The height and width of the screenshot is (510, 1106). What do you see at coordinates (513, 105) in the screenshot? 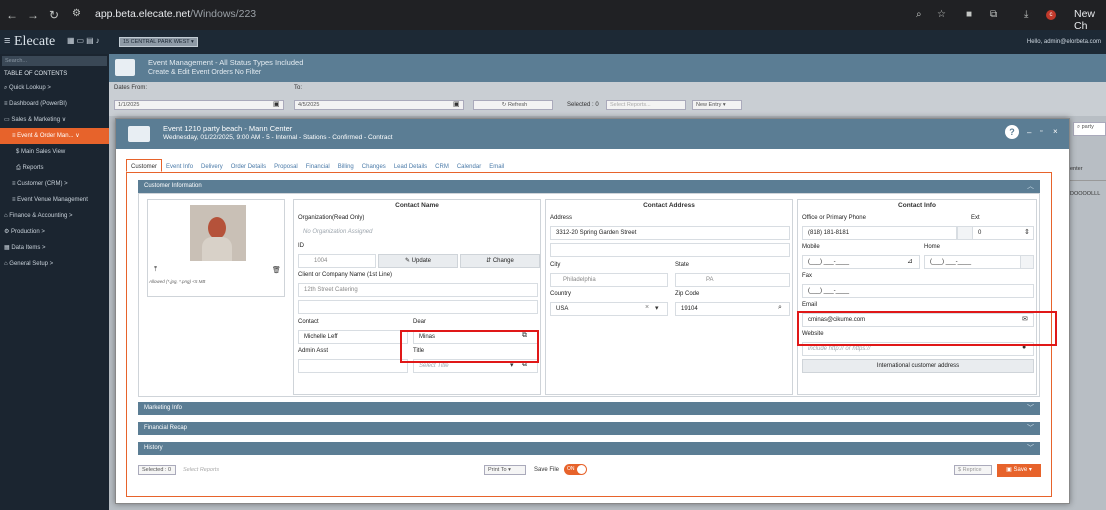
I see `refresh-button: ↻ Refresh` at bounding box center [513, 105].